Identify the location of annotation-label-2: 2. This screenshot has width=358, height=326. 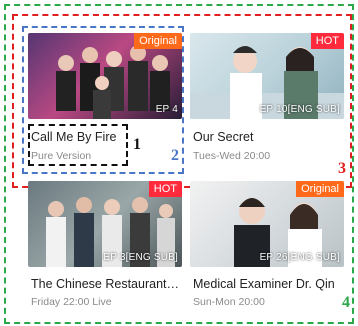
(175, 155).